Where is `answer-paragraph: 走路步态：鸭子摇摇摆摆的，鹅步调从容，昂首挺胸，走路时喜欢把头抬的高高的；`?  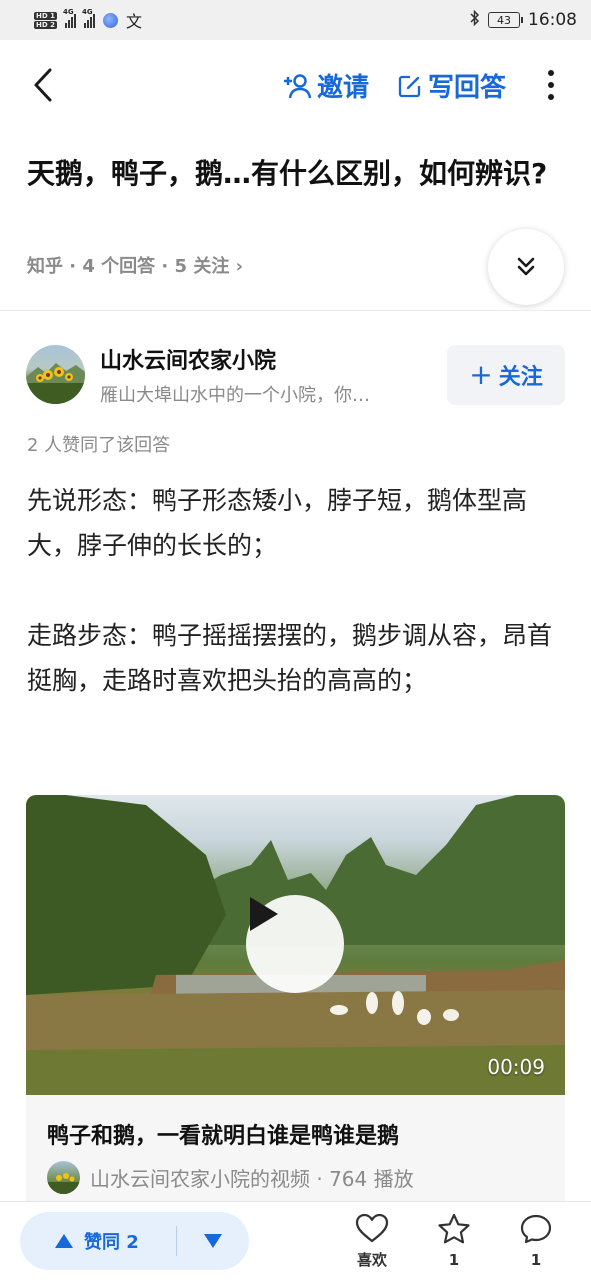 answer-paragraph: 走路步态：鸭子摇摇摆摆的，鹅步调从容，昂首挺胸，走路时喜欢把头抬的高高的； is located at coordinates (290, 658).